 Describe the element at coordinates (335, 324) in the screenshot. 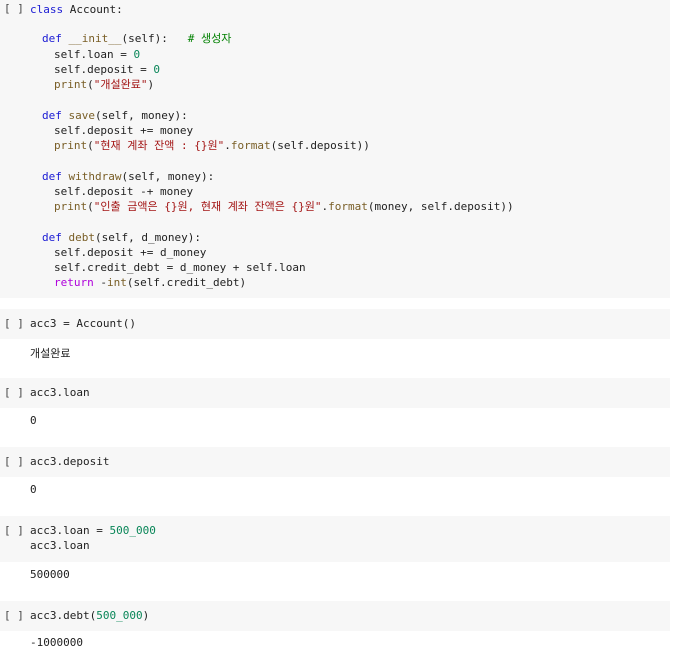

I see `code-cell: [ ] acc3 = Account()` at that location.